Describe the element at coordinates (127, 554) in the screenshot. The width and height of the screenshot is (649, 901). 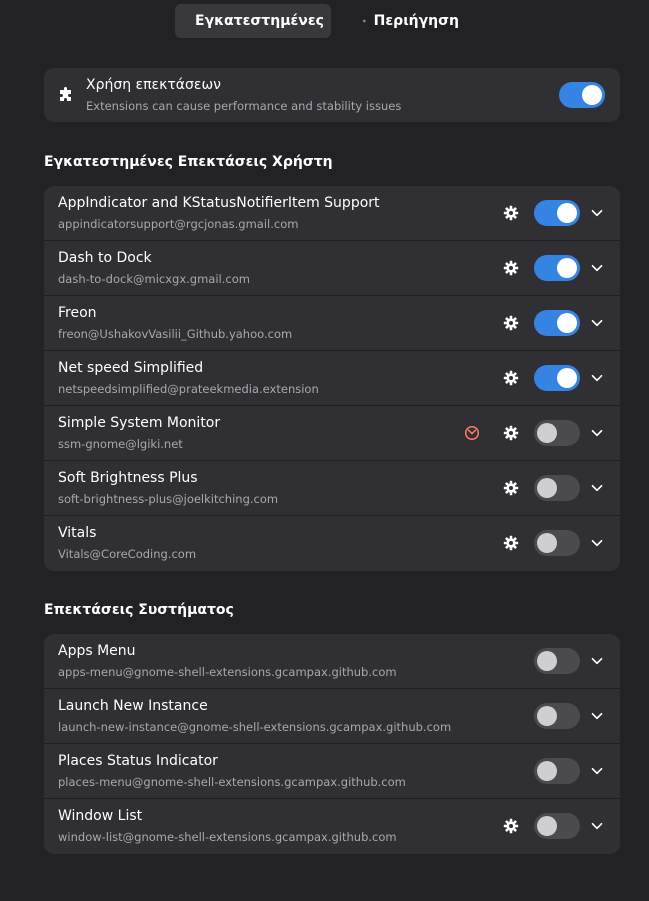
I see `extension-uuid: Vitals@CoreCoding.com` at that location.